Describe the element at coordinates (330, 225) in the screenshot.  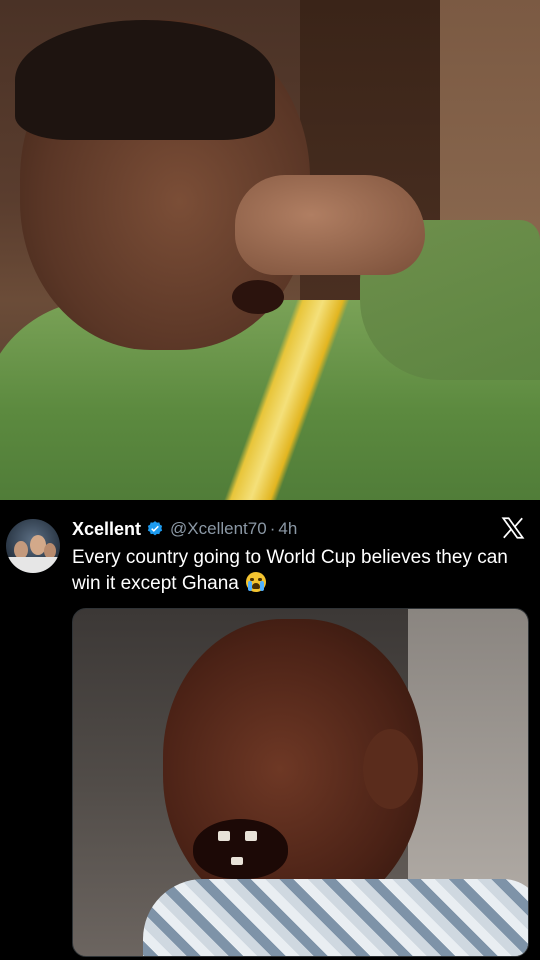
I see `photo-boy-hand` at that location.